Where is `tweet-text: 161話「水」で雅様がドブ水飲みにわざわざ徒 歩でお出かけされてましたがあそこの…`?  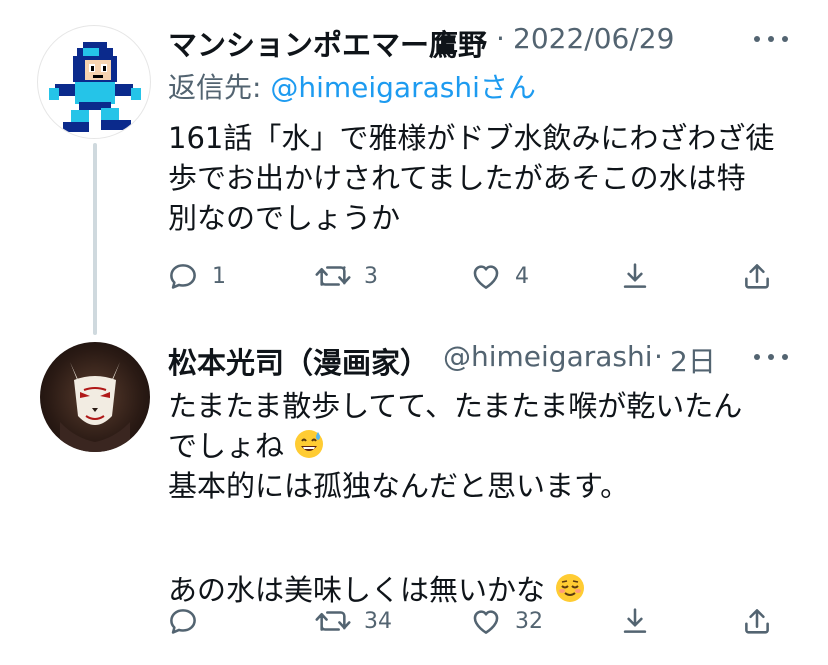
tweet-text: 161話「水」で雅様がドブ水飲みにわざわざ徒 歩でお出かけされてましたがあそこの… is located at coordinates (488, 178).